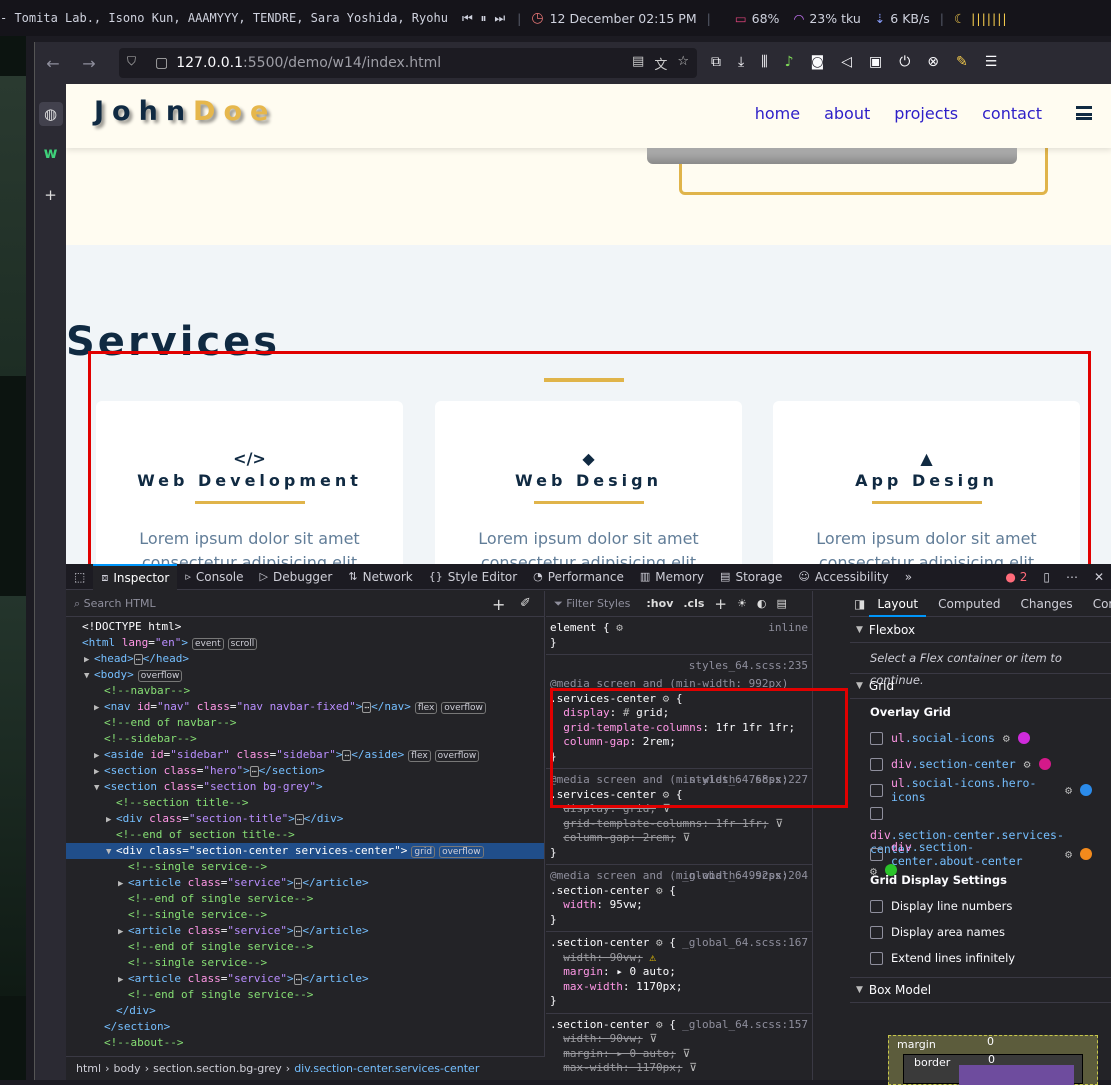 This screenshot has width=1111, height=1085. I want to click on eyedropper-icon: ✐, so click(525, 603).